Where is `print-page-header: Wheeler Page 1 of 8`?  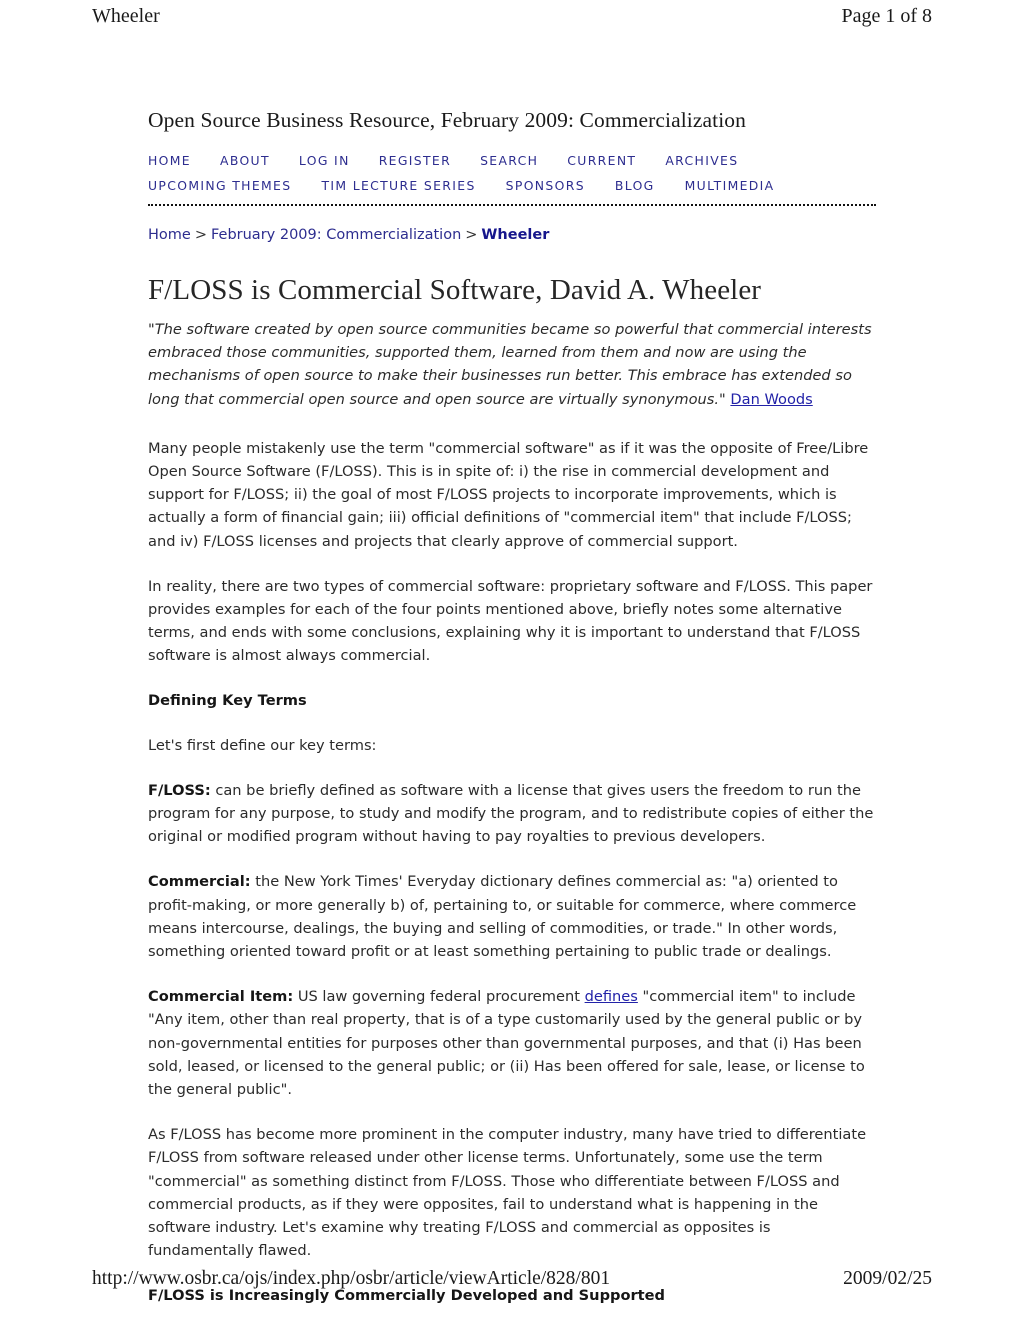 print-page-header: Wheeler Page 1 of 8 is located at coordinates (510, 18).